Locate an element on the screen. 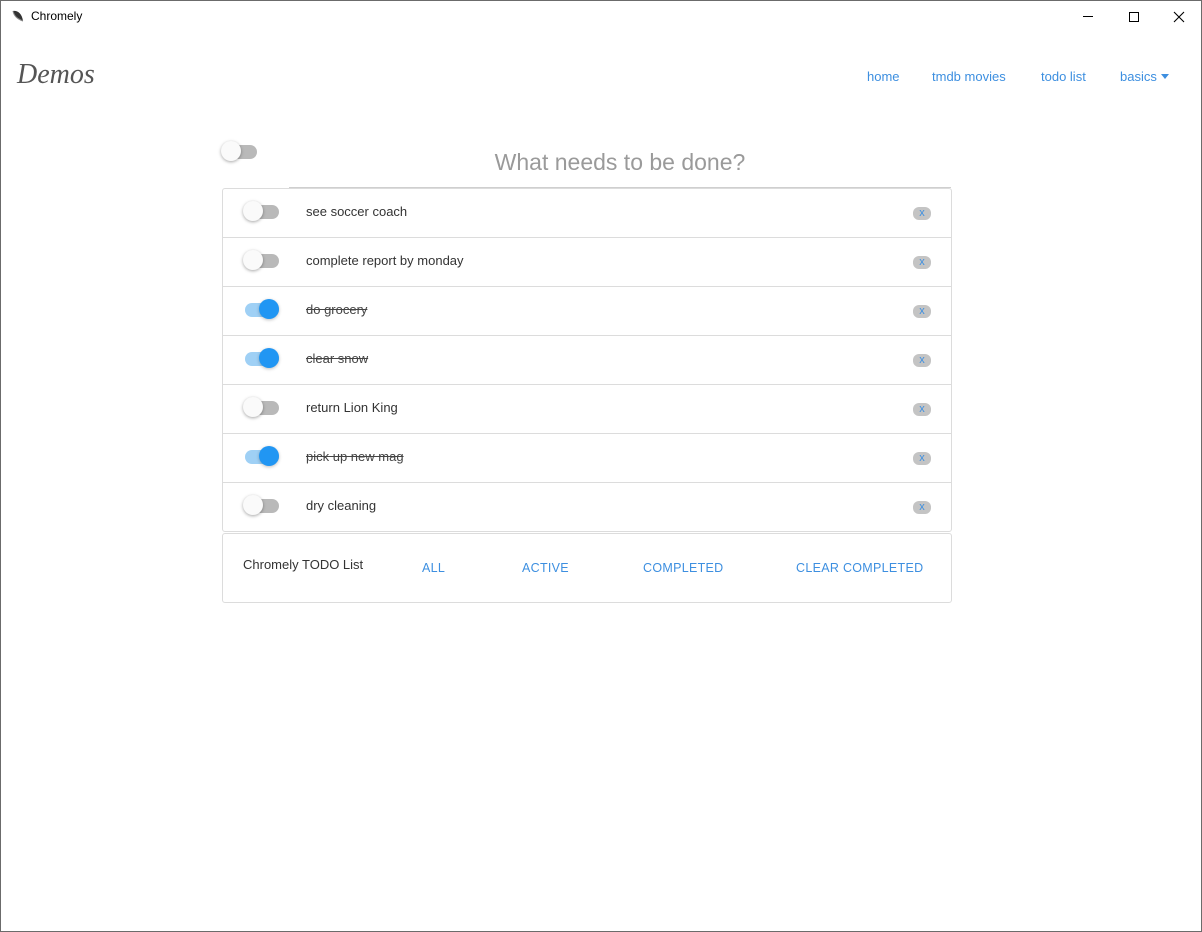  todo-item-text: see soccer coach is located at coordinates (356, 211).